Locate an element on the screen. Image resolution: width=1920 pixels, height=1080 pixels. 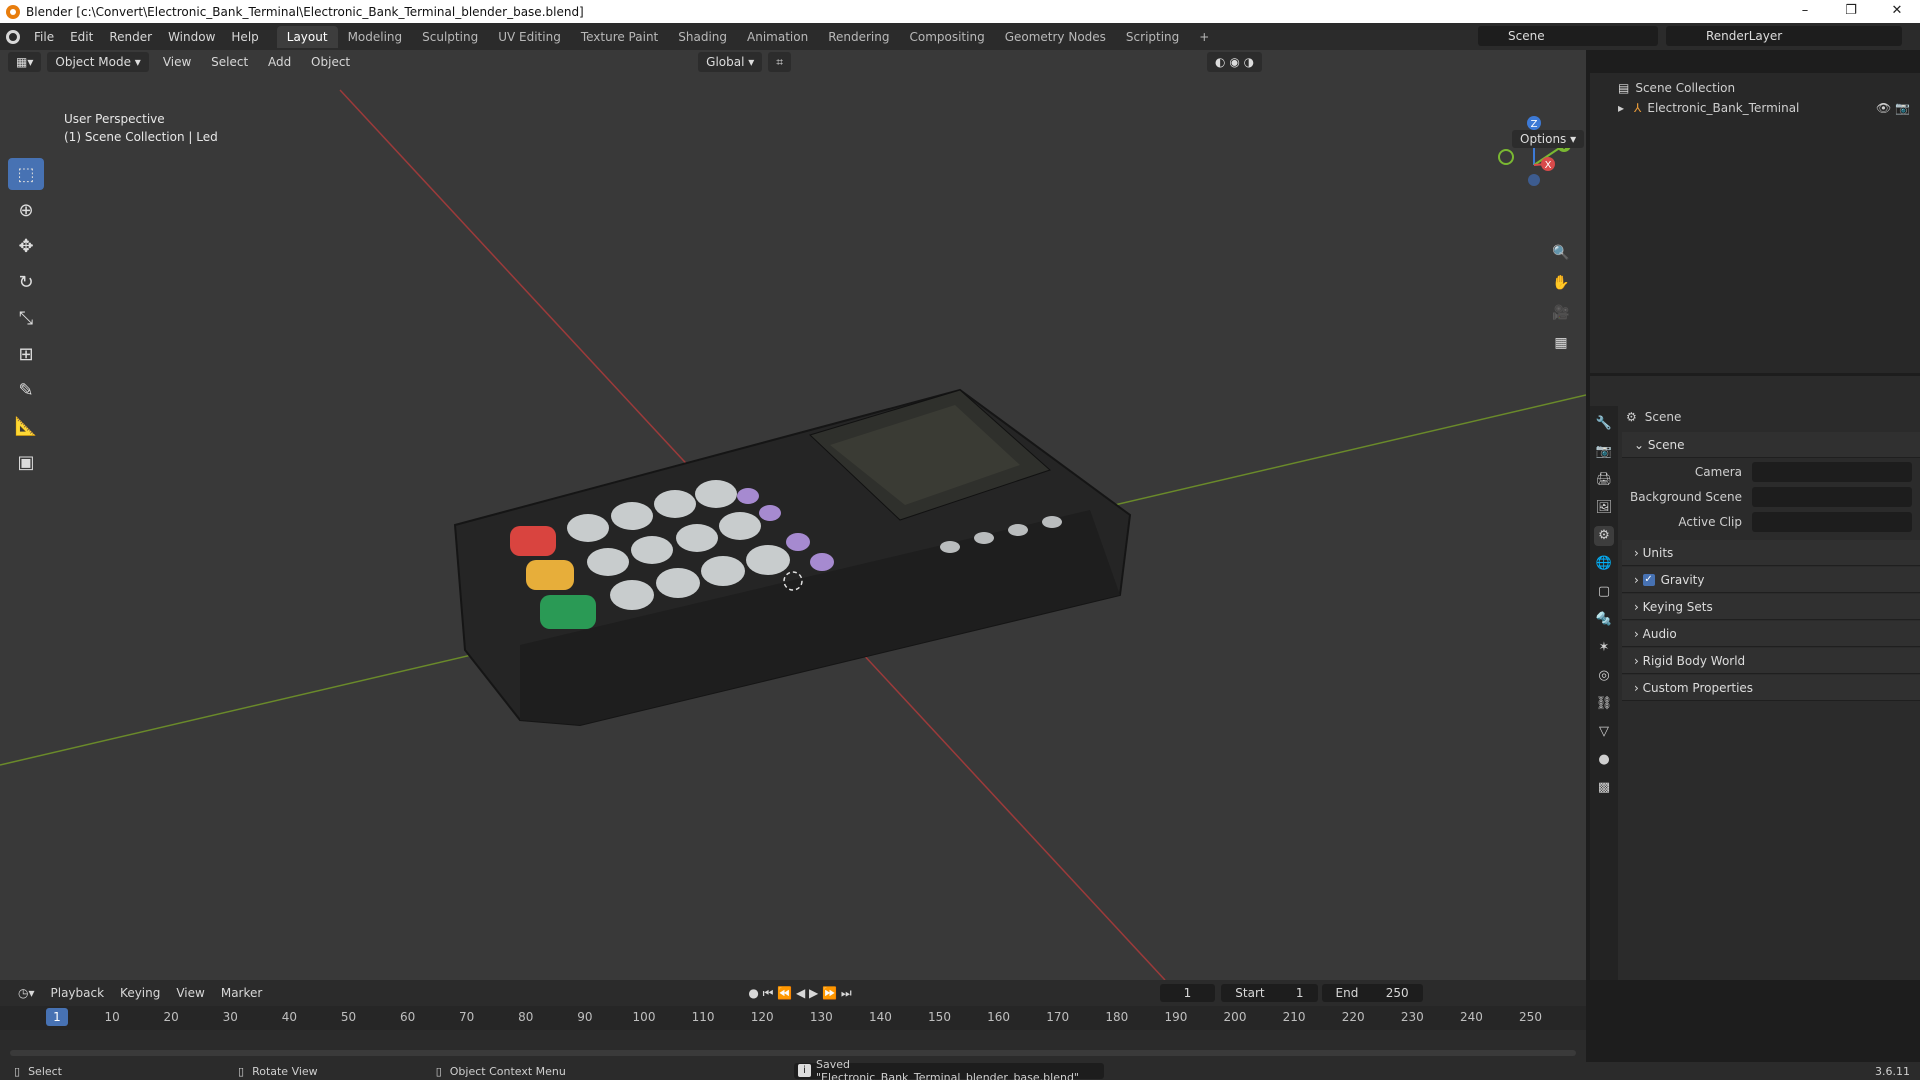
blender-menu-icon is located at coordinates (13, 37).